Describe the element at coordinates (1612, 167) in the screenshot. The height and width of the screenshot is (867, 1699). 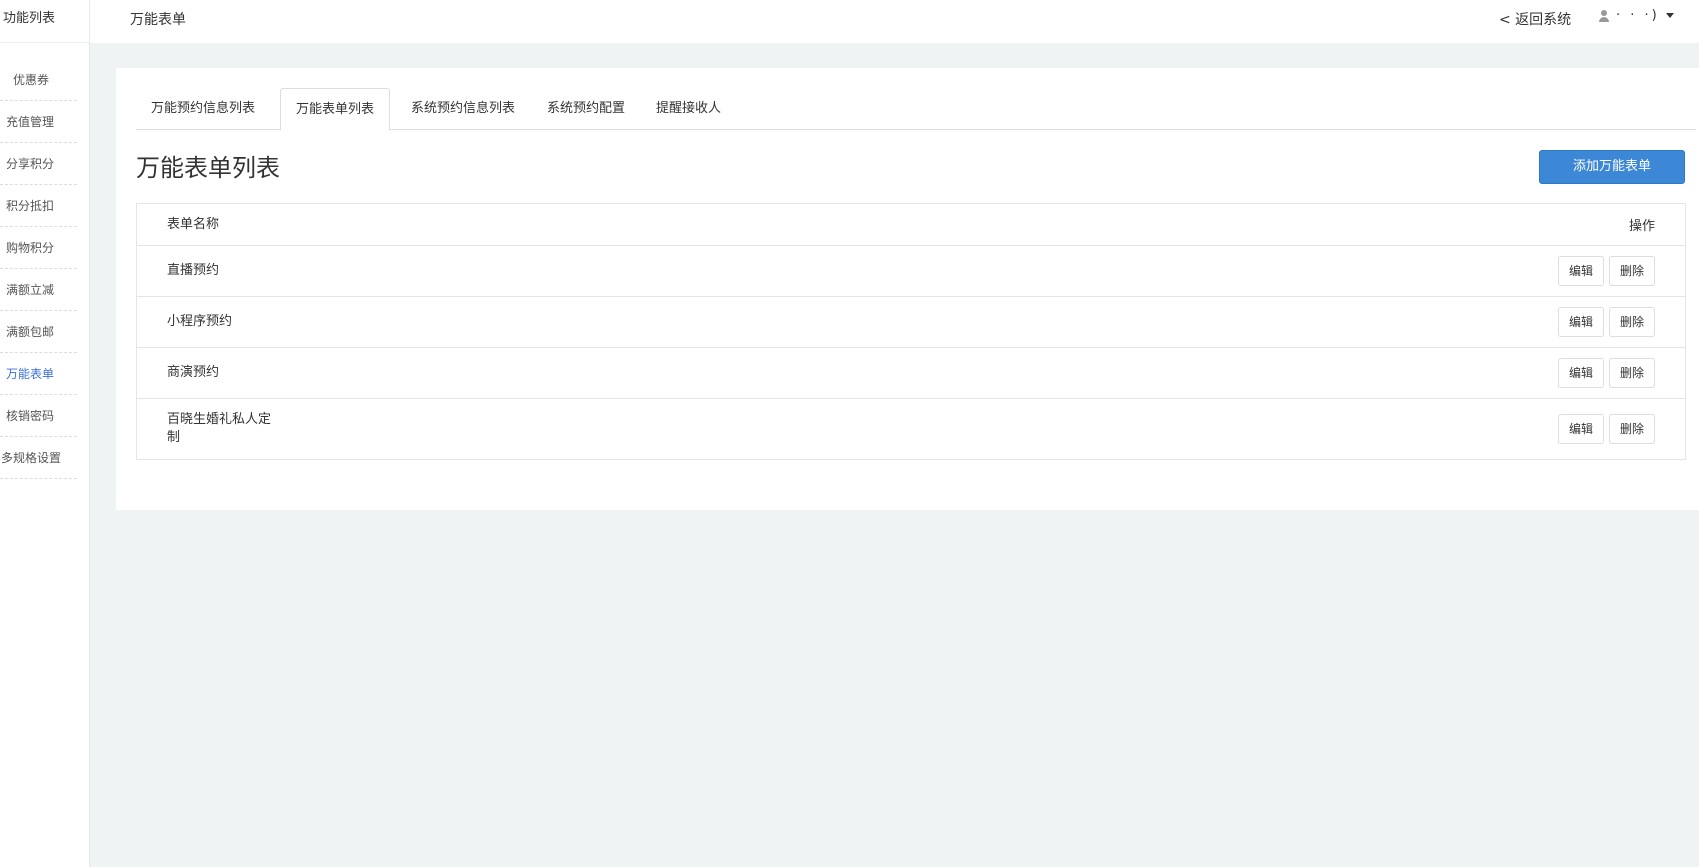
I see `add-universal-form-button: 添加万能表单` at that location.